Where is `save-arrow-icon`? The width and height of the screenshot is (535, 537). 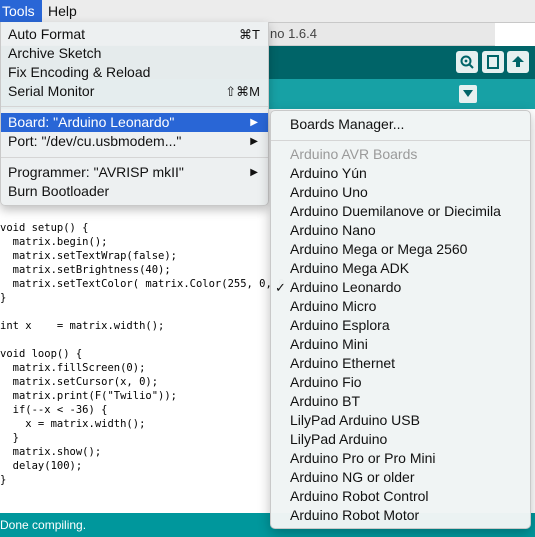 save-arrow-icon is located at coordinates (518, 61).